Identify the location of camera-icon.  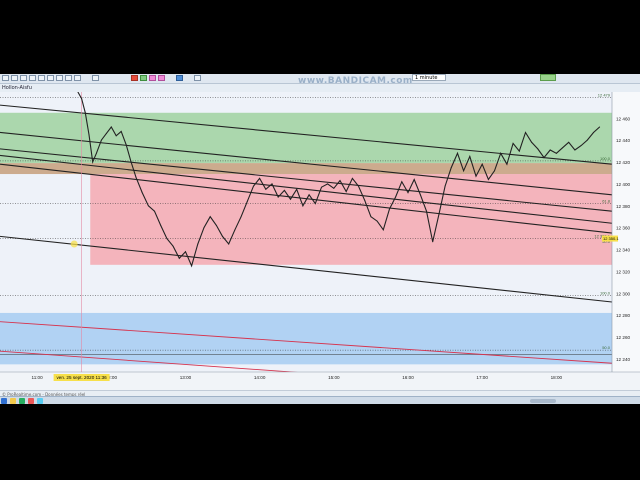
(197, 78).